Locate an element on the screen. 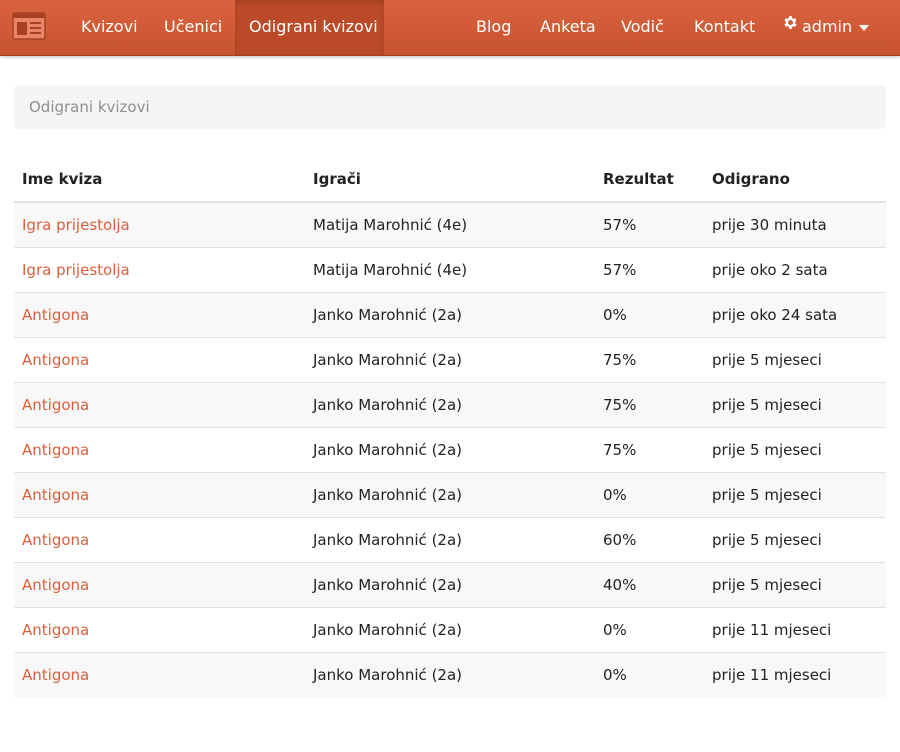 The height and width of the screenshot is (752, 900). nav-kvizovi-label: Kvizovi is located at coordinates (109, 26).